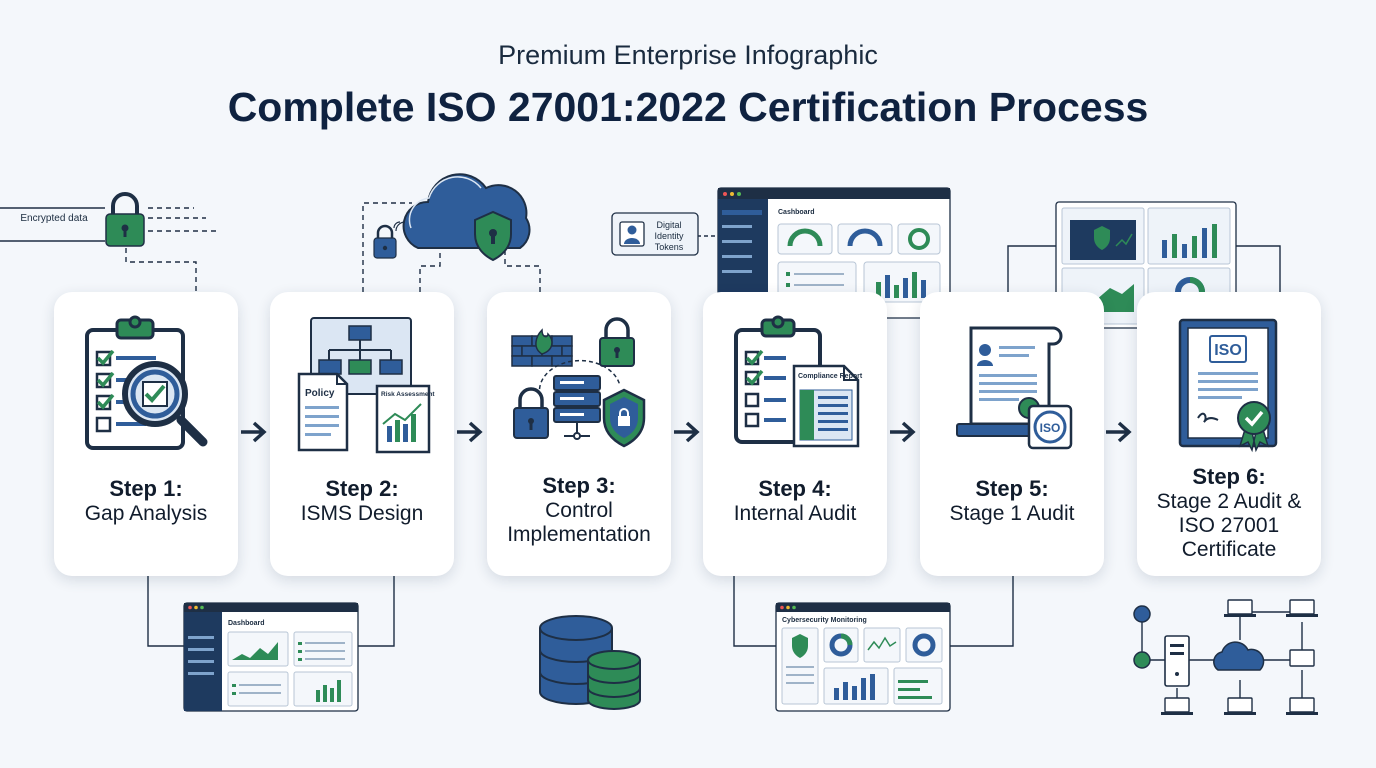 The height and width of the screenshot is (768, 1376). Describe the element at coordinates (824, 620) in the screenshot. I see `monitoring-dashboard-title: Cybersecurity Monitoring` at that location.